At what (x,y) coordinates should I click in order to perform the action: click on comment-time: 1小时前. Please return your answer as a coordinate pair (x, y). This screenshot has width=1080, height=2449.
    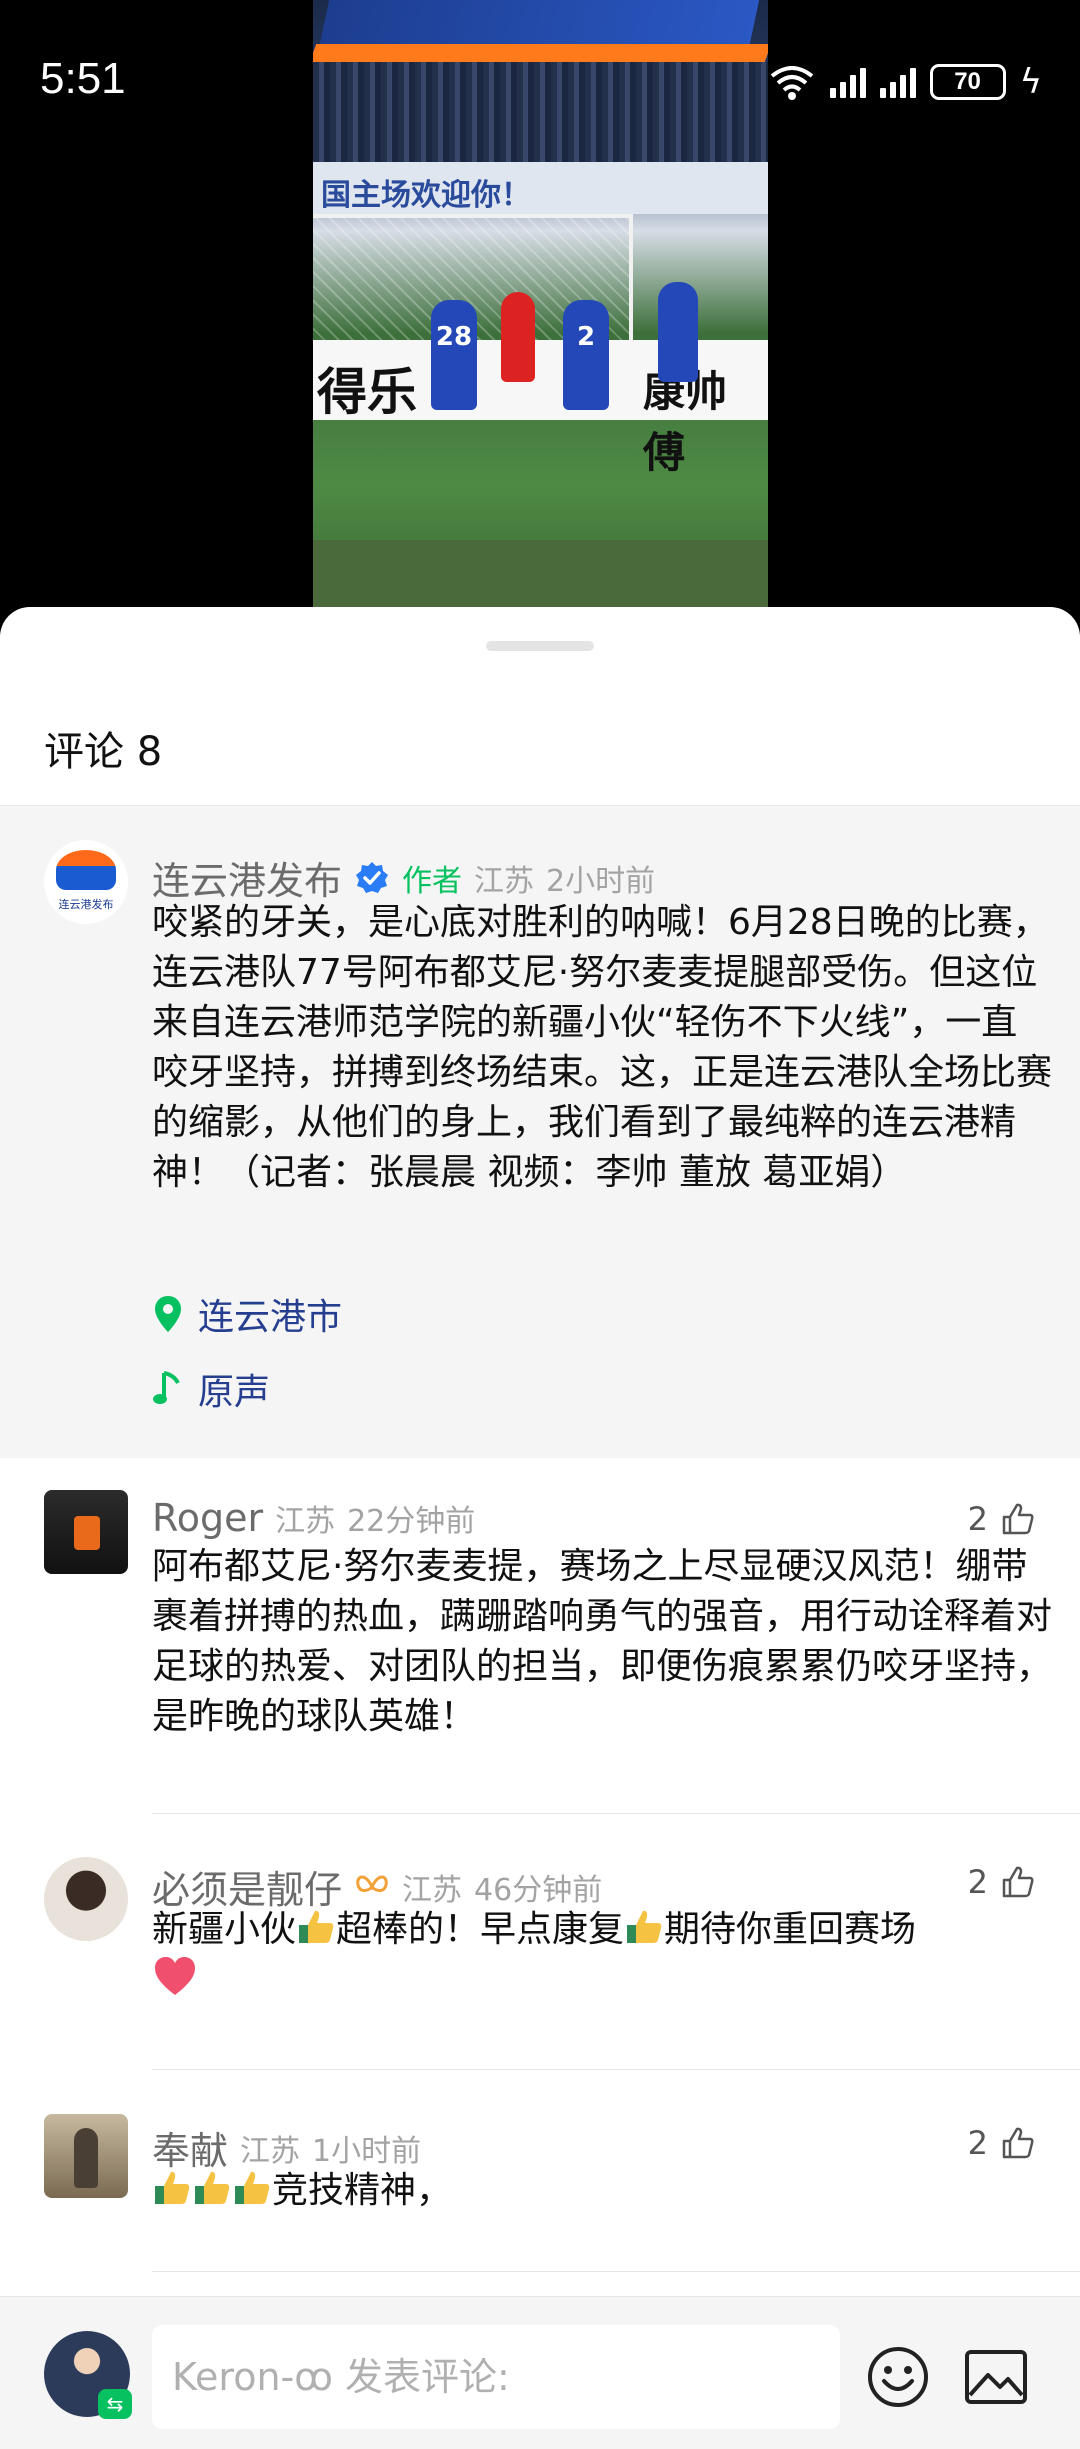
    Looking at the image, I should click on (367, 2151).